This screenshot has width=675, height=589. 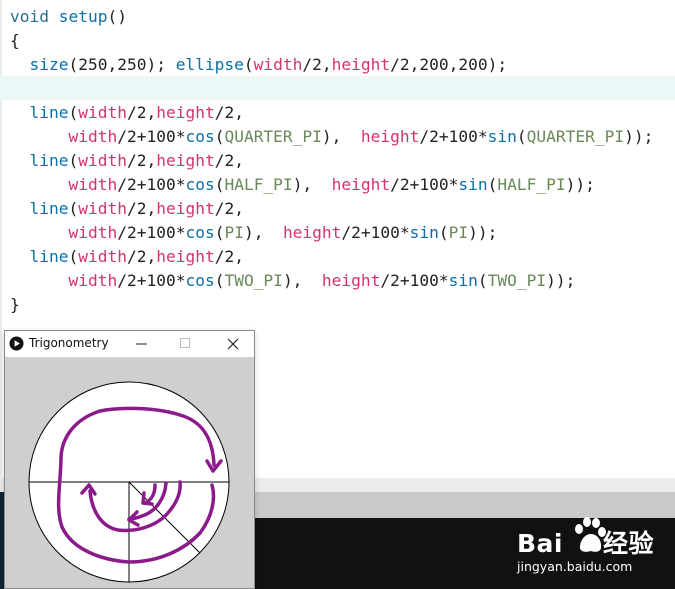 I want to click on maximize-icon, so click(x=185, y=343).